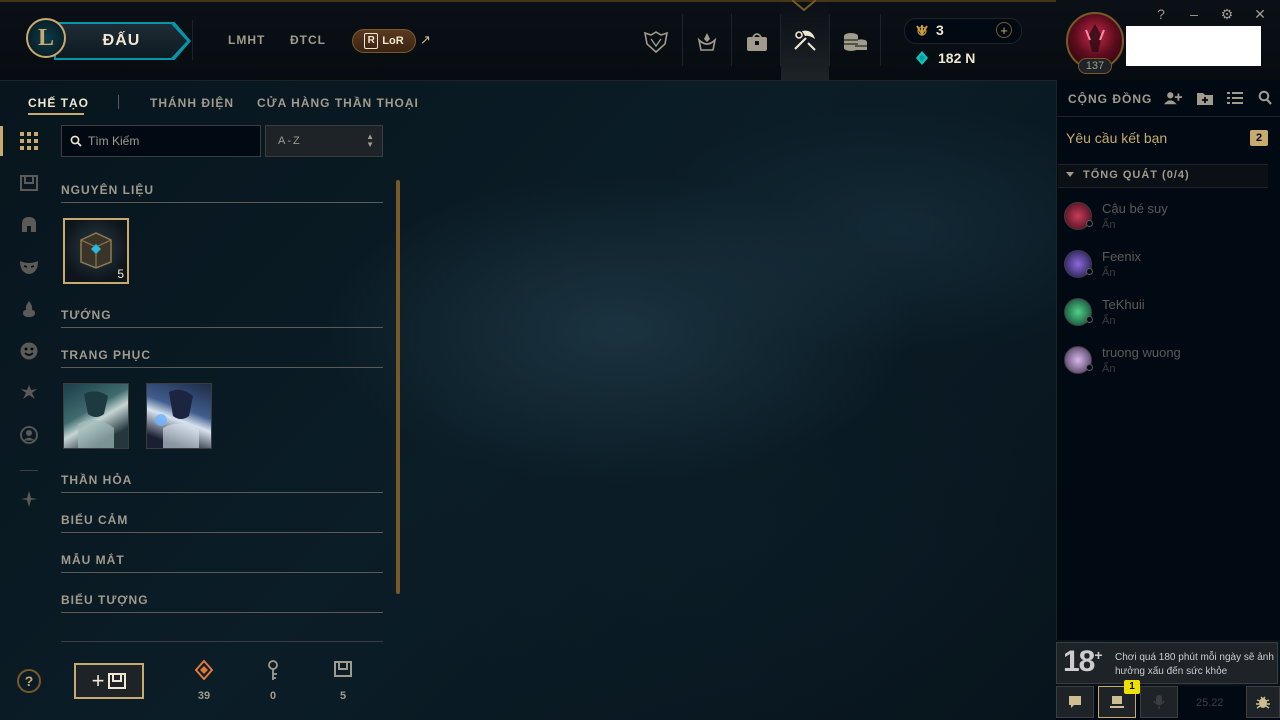 The width and height of the screenshot is (1280, 720). Describe the element at coordinates (1205, 98) in the screenshot. I see `add-folder-icon` at that location.